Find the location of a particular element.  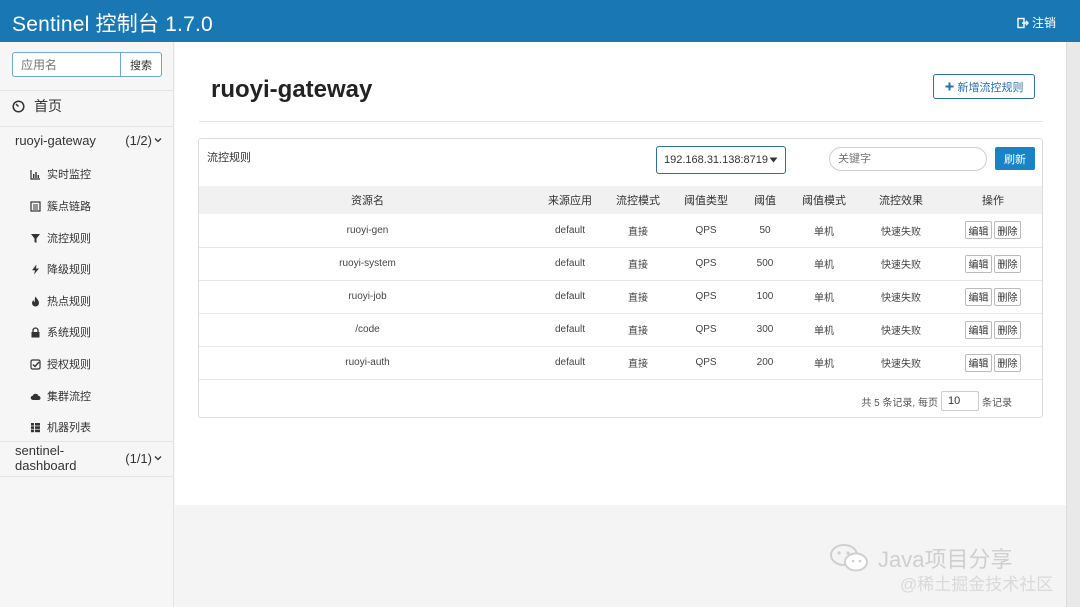

sign-out-icon is located at coordinates (1023, 22).